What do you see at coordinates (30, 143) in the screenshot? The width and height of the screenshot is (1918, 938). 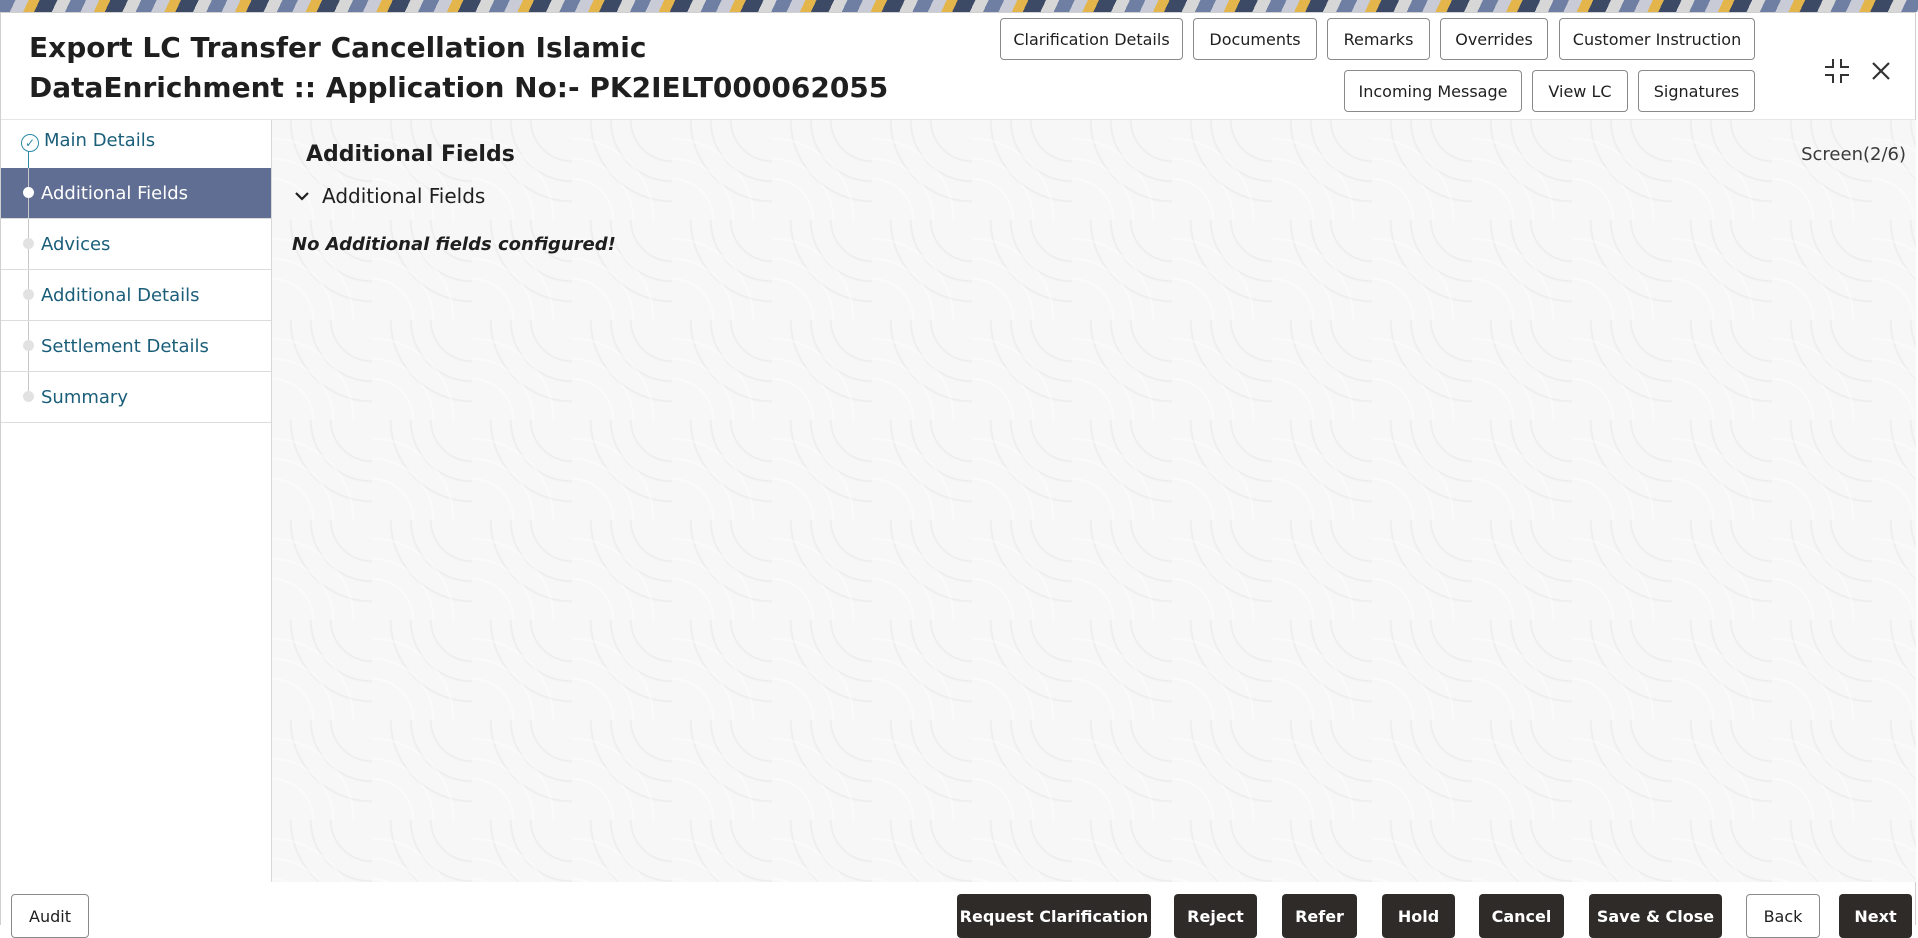 I see `check-circle-icon: ✓` at bounding box center [30, 143].